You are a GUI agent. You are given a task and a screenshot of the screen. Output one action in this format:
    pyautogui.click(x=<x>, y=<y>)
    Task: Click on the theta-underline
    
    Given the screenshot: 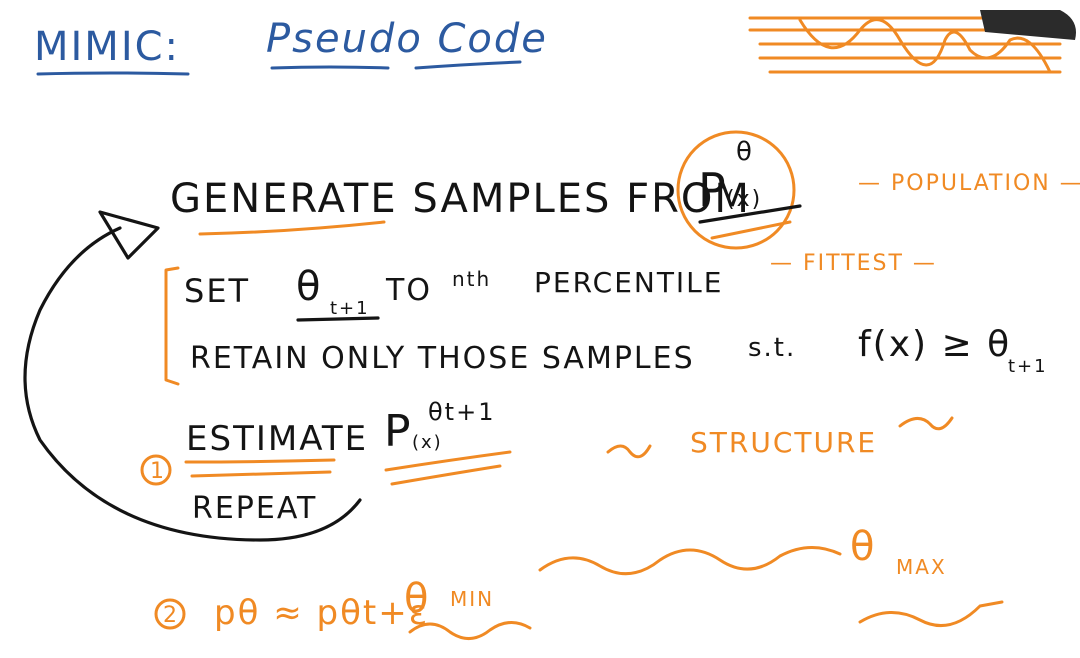 What is the action you would take?
    pyautogui.click(x=338, y=319)
    